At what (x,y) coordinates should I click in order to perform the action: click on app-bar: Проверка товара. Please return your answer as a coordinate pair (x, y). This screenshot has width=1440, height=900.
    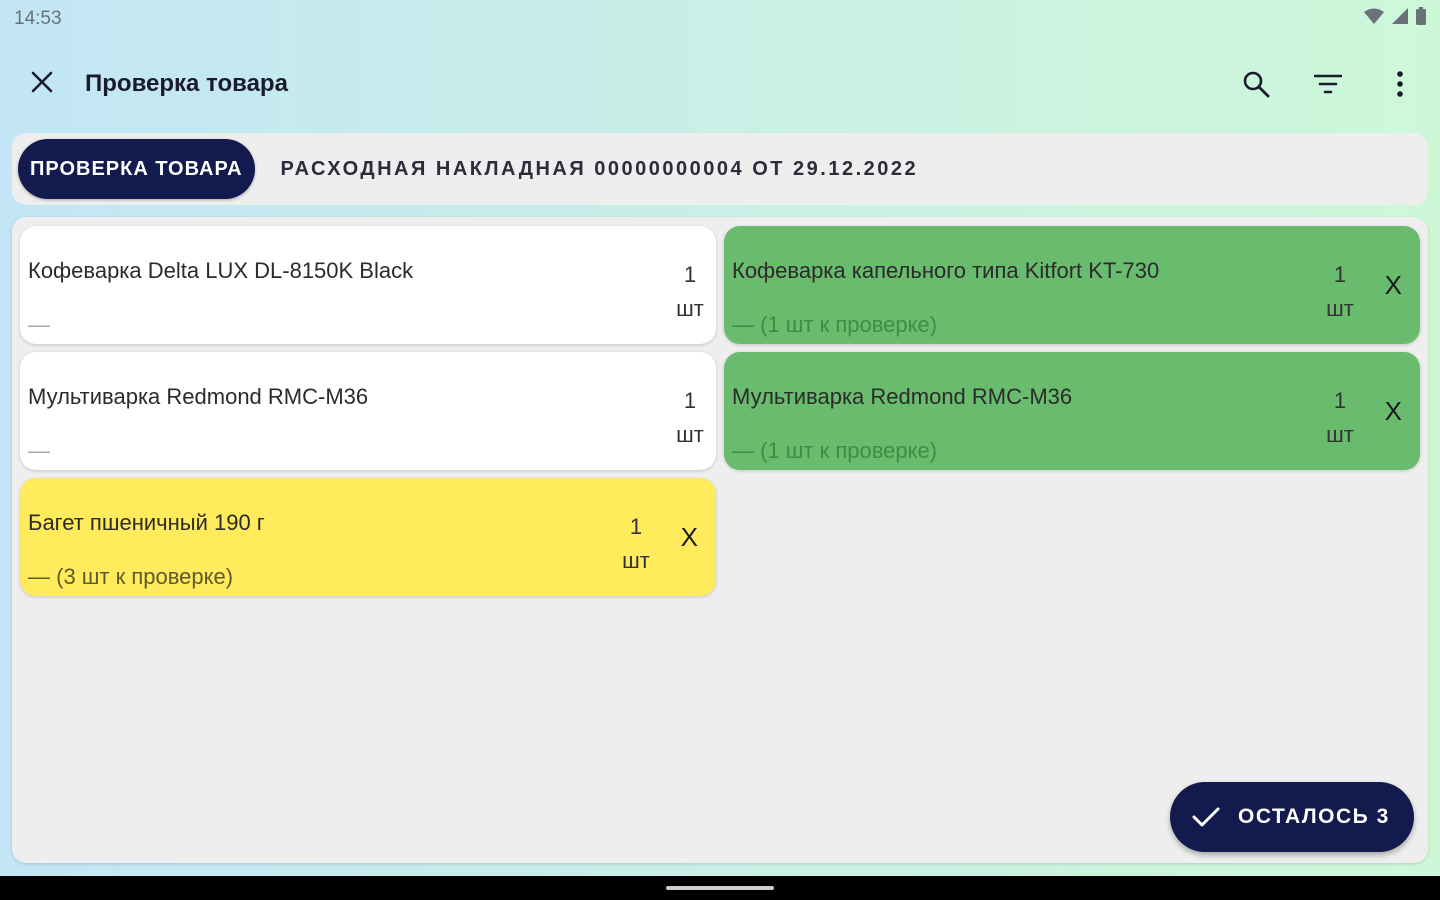
    Looking at the image, I should click on (720, 84).